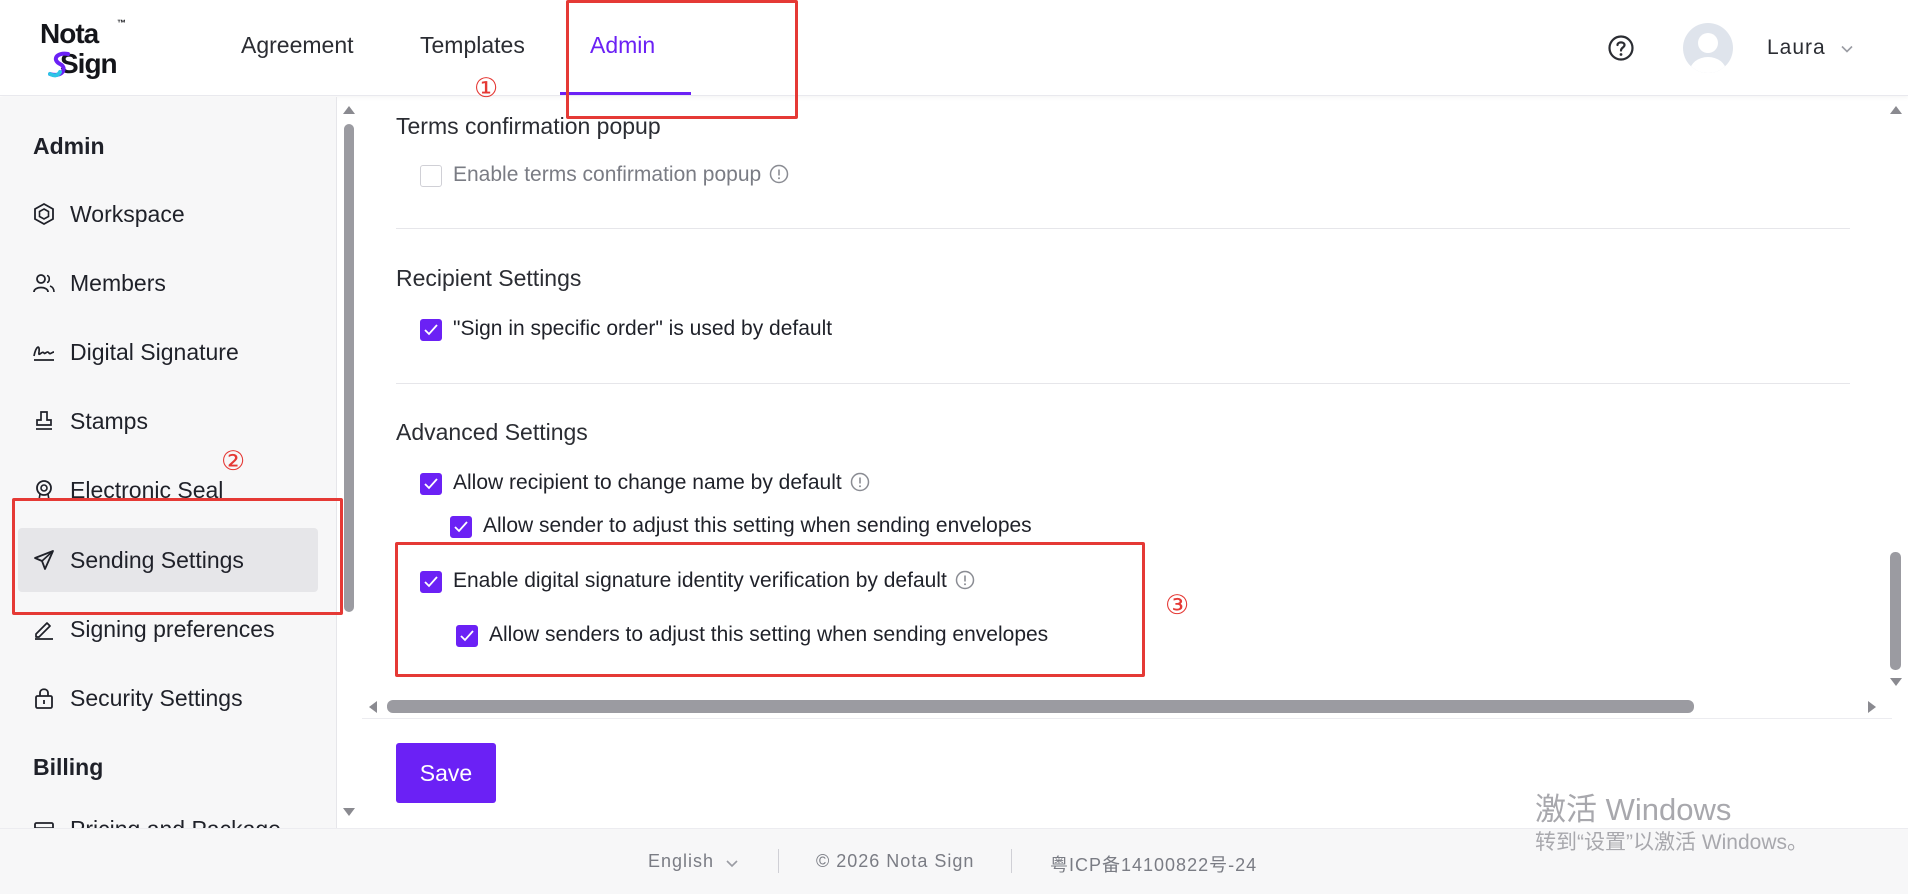 This screenshot has width=1908, height=894. Describe the element at coordinates (1796, 48) in the screenshot. I see `user-name: Laura` at that location.